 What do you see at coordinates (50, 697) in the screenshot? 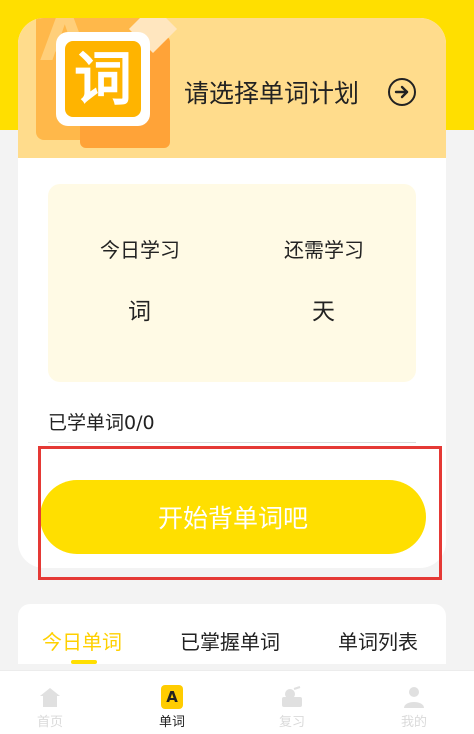
I see `home-icon` at bounding box center [50, 697].